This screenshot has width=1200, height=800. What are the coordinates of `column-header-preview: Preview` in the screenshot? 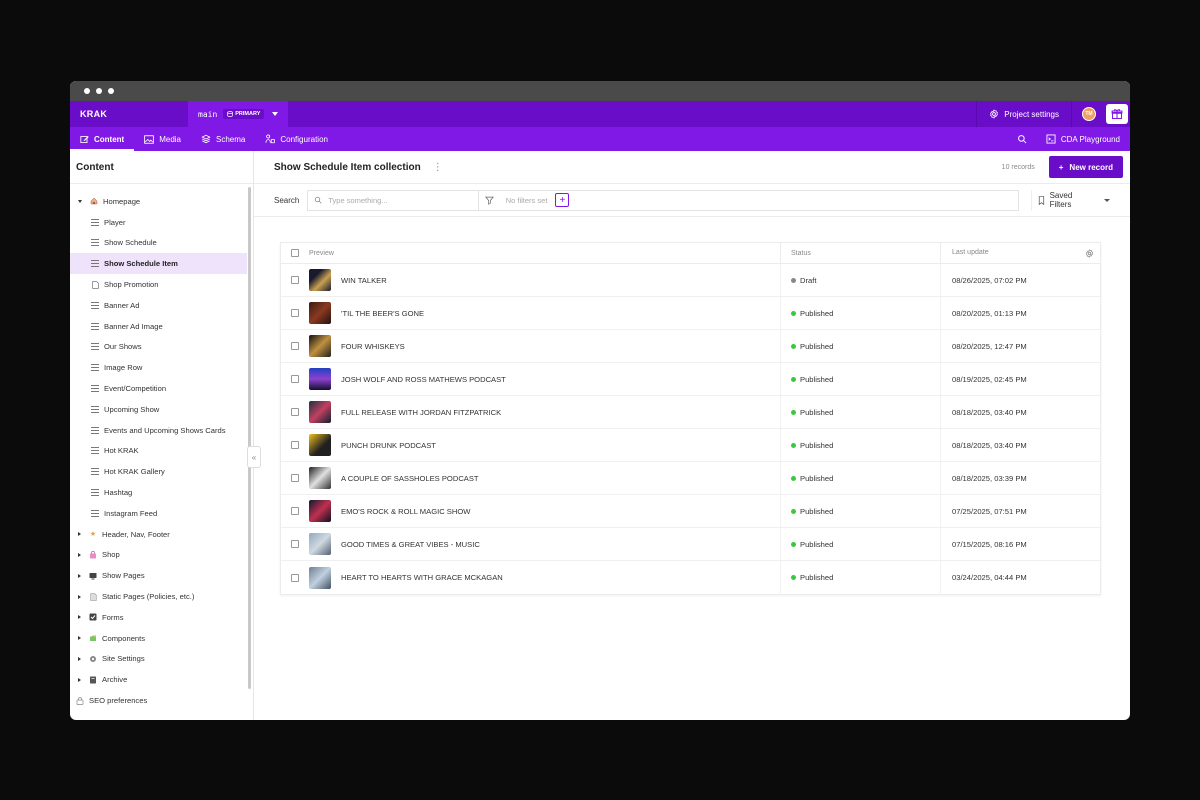 It's located at (545, 253).